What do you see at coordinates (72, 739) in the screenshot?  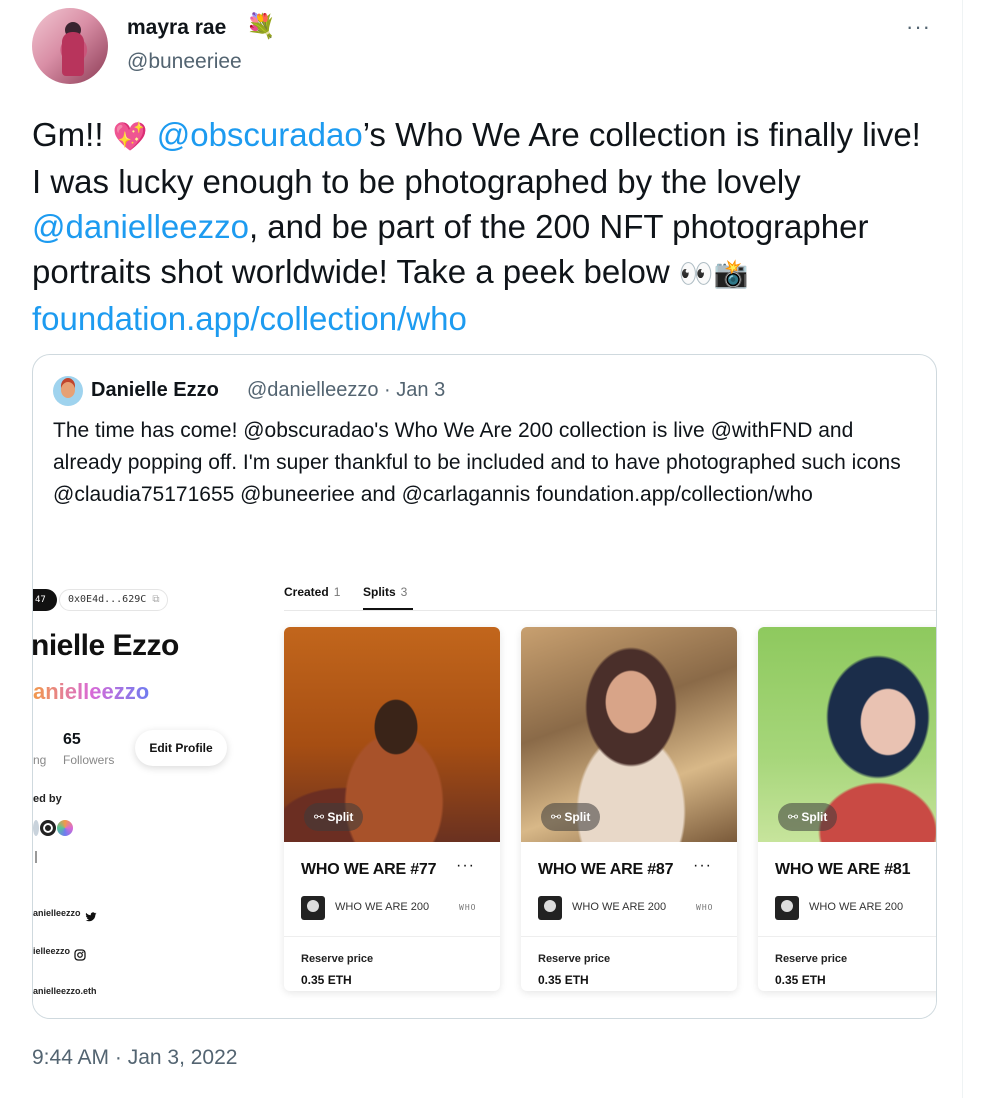 I see `followers-count: 65` at bounding box center [72, 739].